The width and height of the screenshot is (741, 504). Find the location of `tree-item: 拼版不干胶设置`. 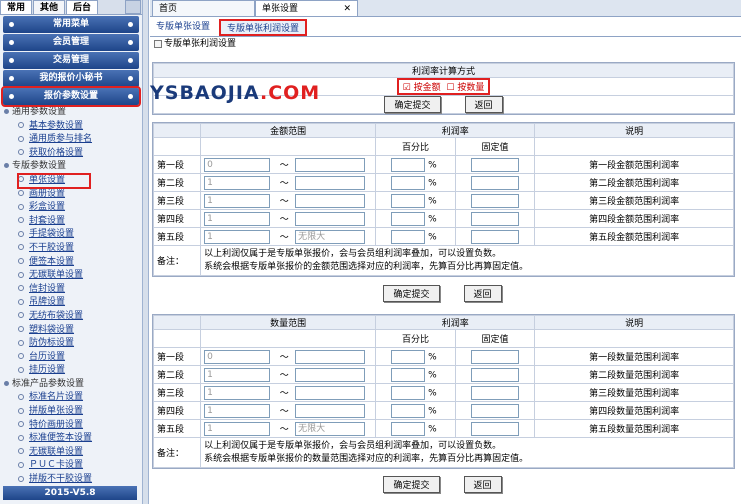

tree-item: 拼版不干胶设置 is located at coordinates (73, 480).